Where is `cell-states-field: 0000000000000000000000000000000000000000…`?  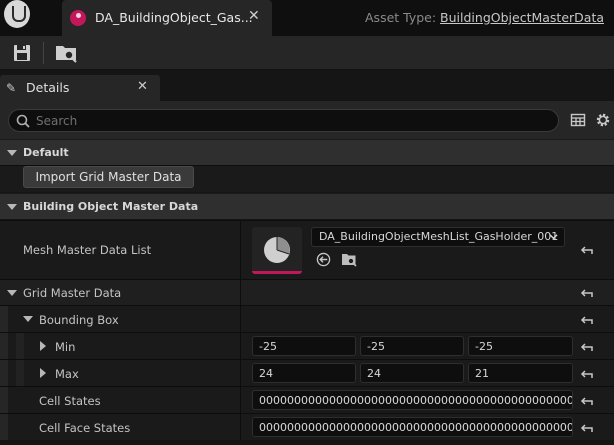
cell-states-field: 0000000000000000000000000000000000000000… is located at coordinates (412, 400).